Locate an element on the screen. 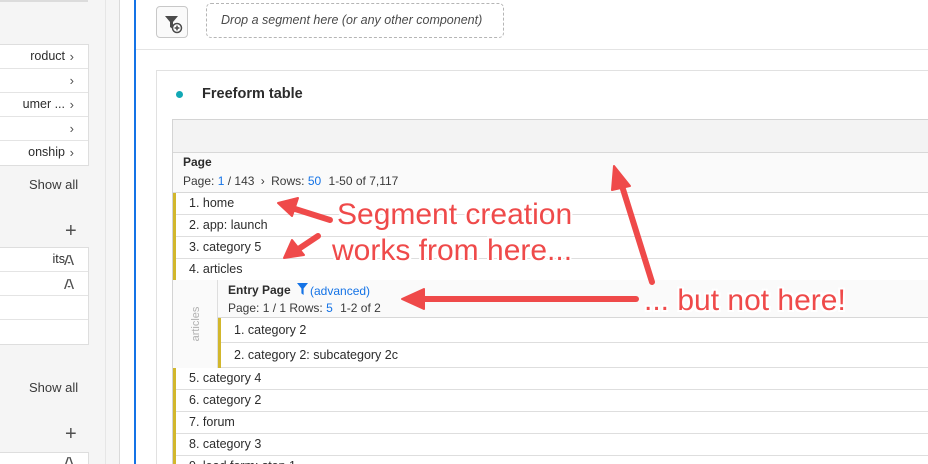 Image resolution: width=928 pixels, height=464 pixels. breakdown-dimension-name: Entry Page is located at coordinates (259, 290).